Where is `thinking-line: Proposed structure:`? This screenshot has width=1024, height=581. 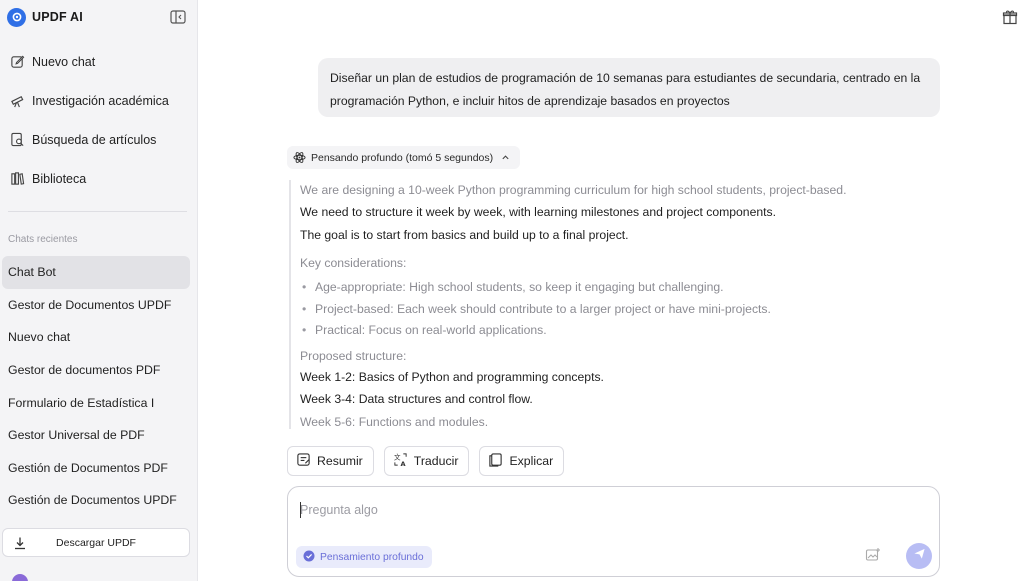
thinking-line: Proposed structure: is located at coordinates (353, 356).